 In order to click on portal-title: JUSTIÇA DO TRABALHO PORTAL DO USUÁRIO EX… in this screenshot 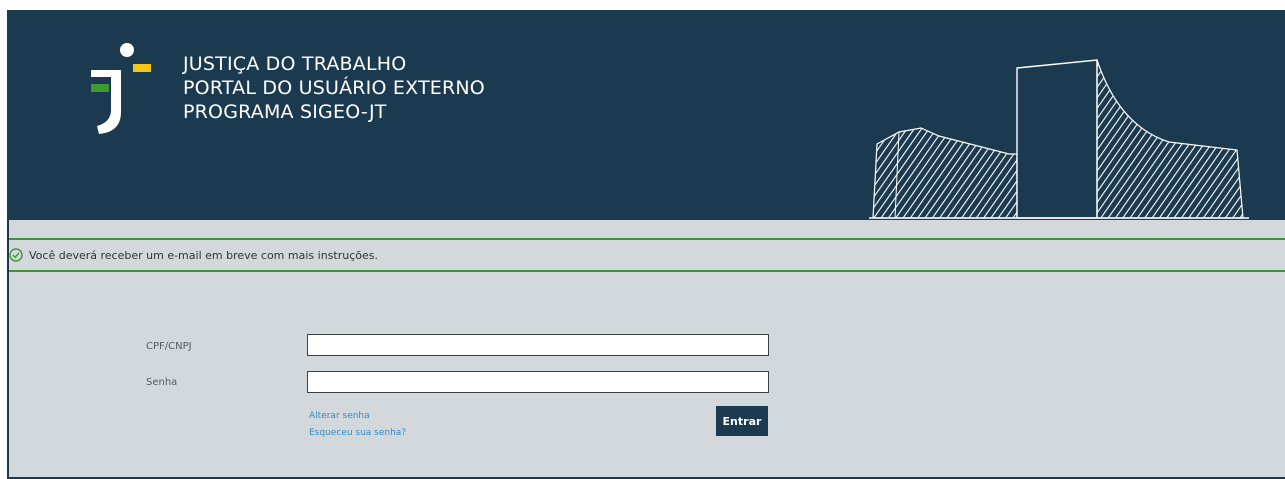, I will do `click(334, 88)`.